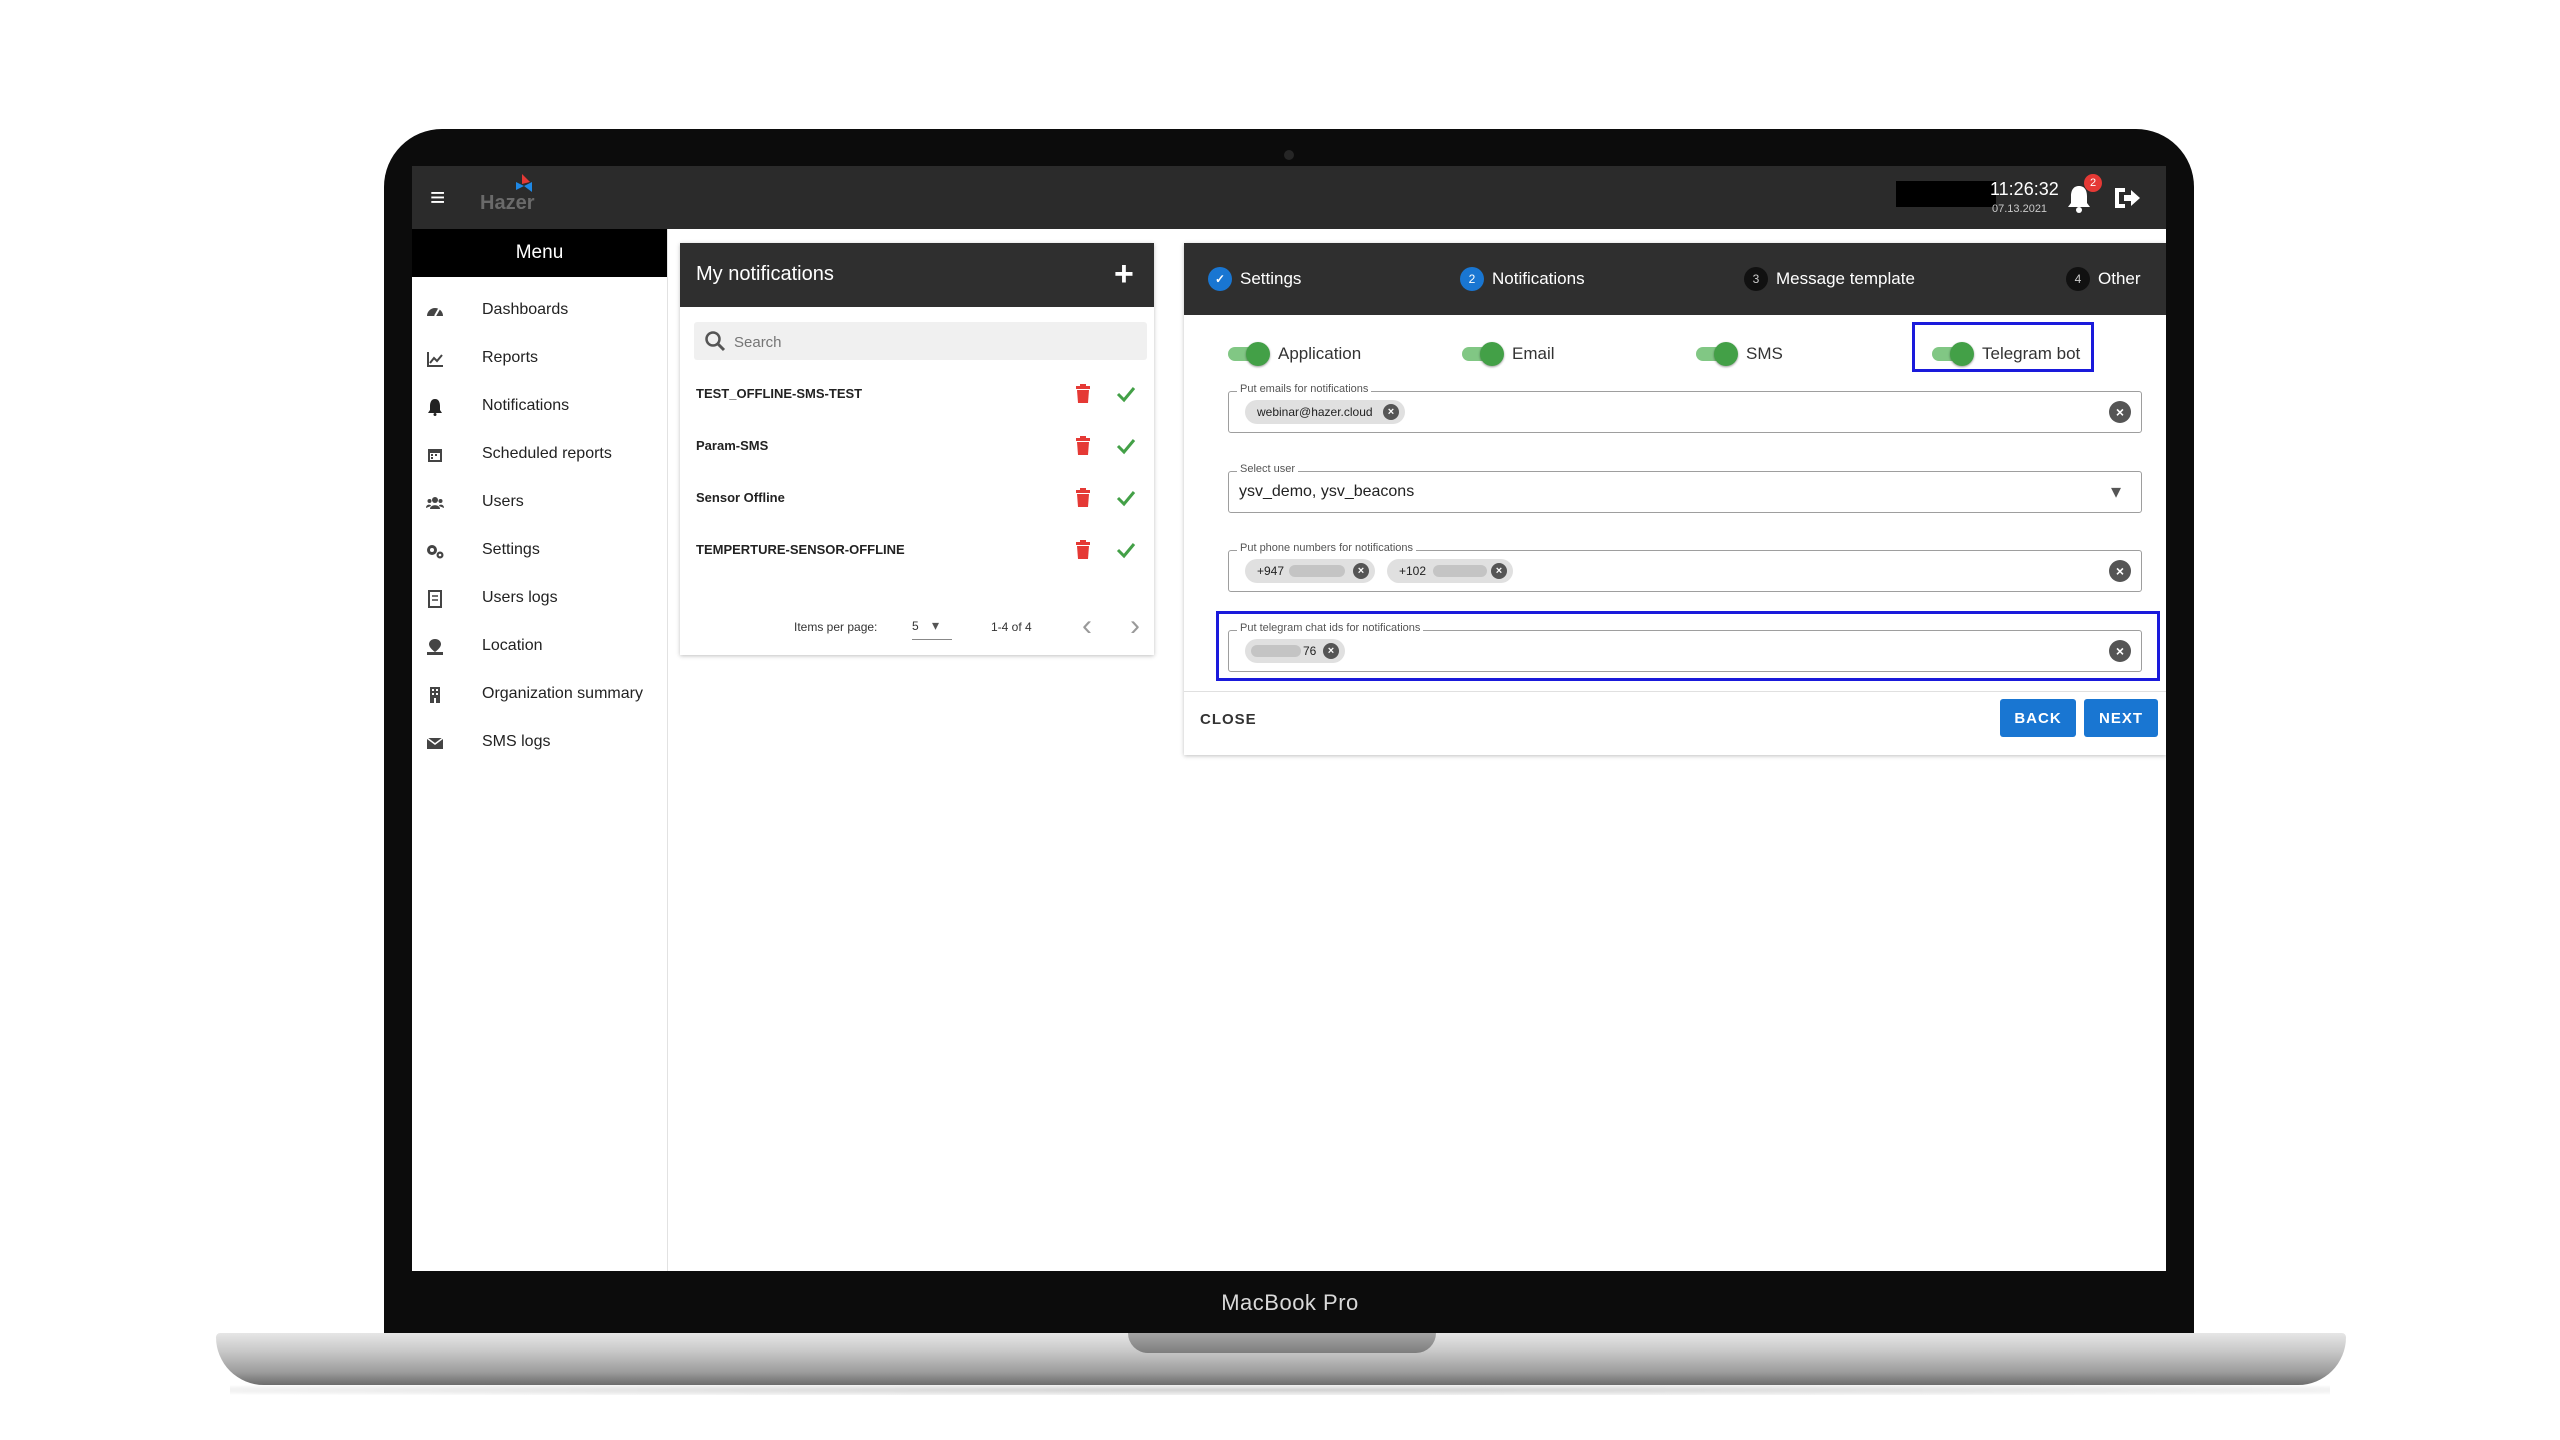 This screenshot has width=2560, height=1440. I want to click on sidebar-item-location: Location, so click(539, 647).